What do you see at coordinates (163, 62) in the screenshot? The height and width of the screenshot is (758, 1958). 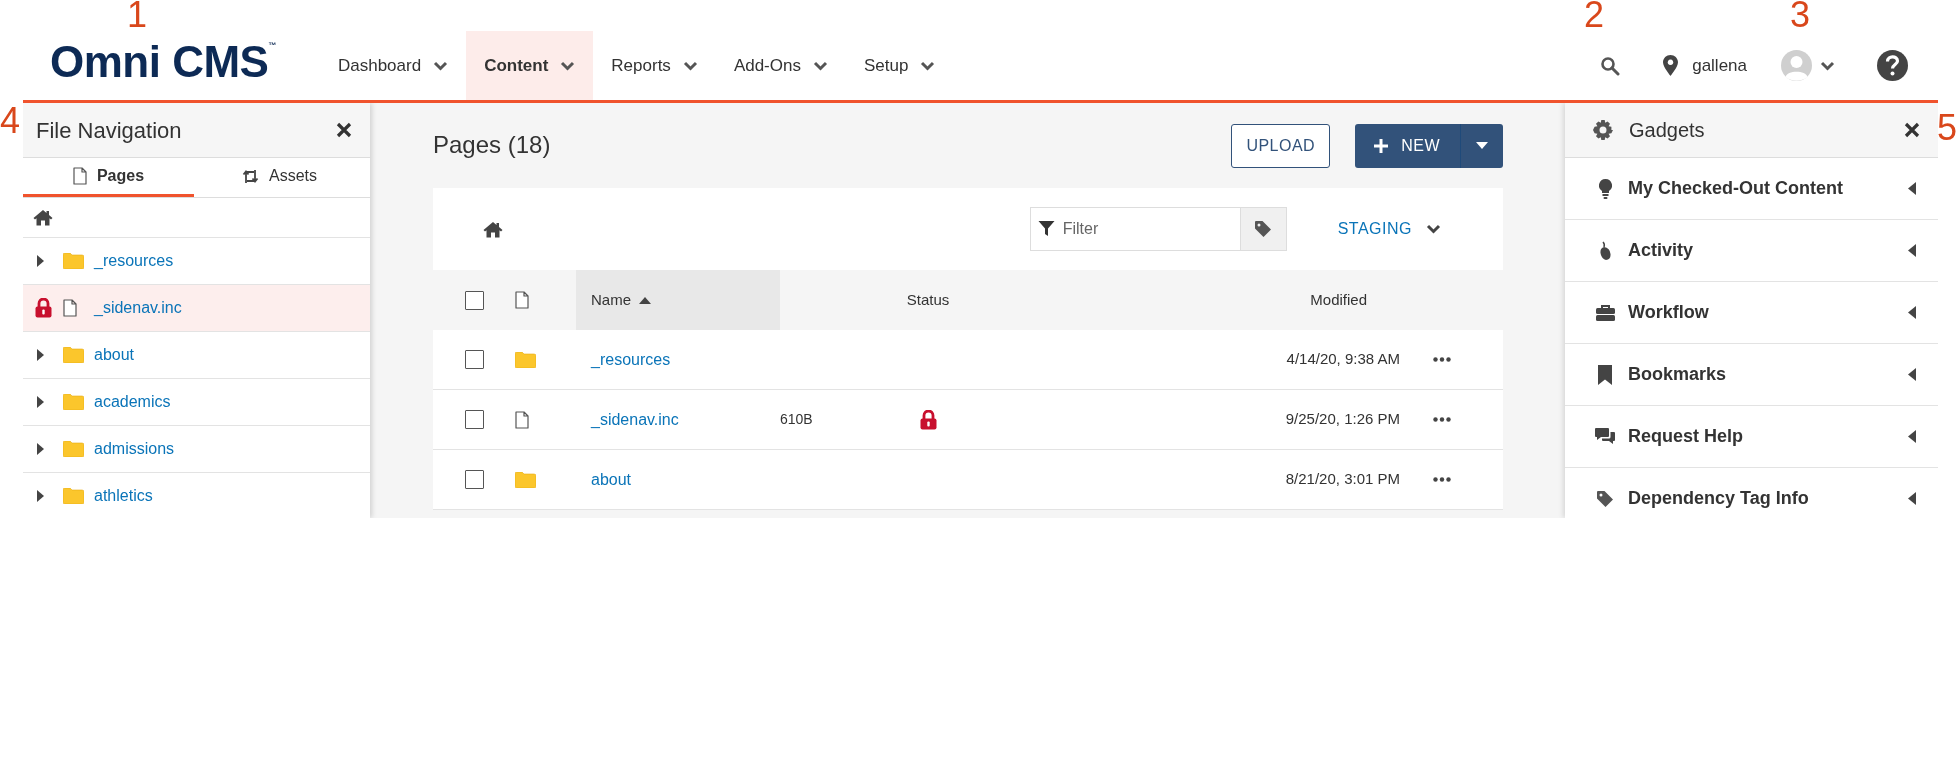 I see `logo: Omni CMS$^{™}$` at bounding box center [163, 62].